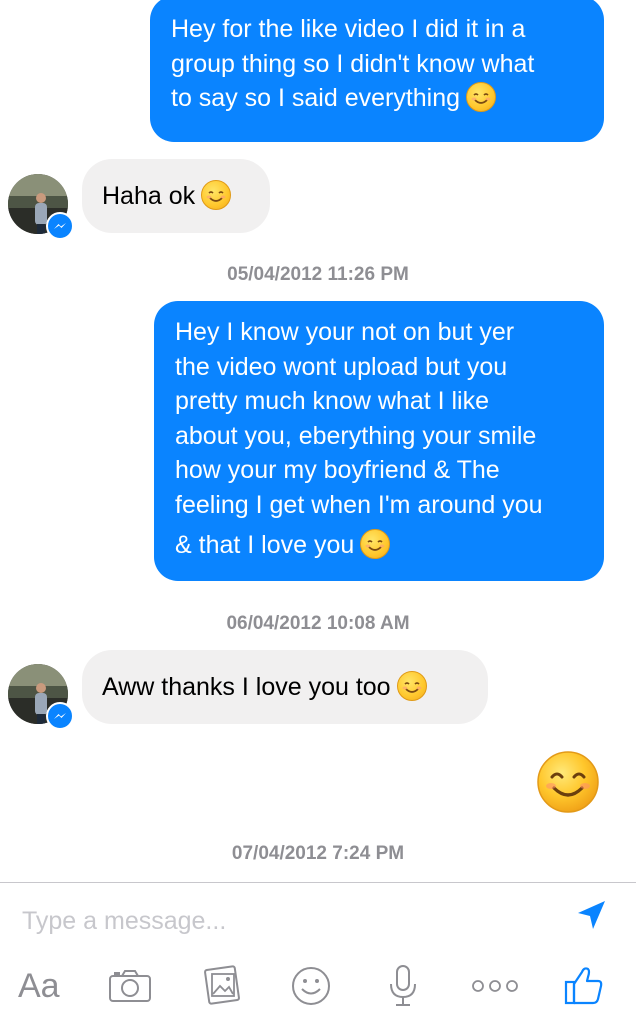 The image size is (636, 1024). I want to click on incoming-message-bubble: Haha ok, so click(176, 196).